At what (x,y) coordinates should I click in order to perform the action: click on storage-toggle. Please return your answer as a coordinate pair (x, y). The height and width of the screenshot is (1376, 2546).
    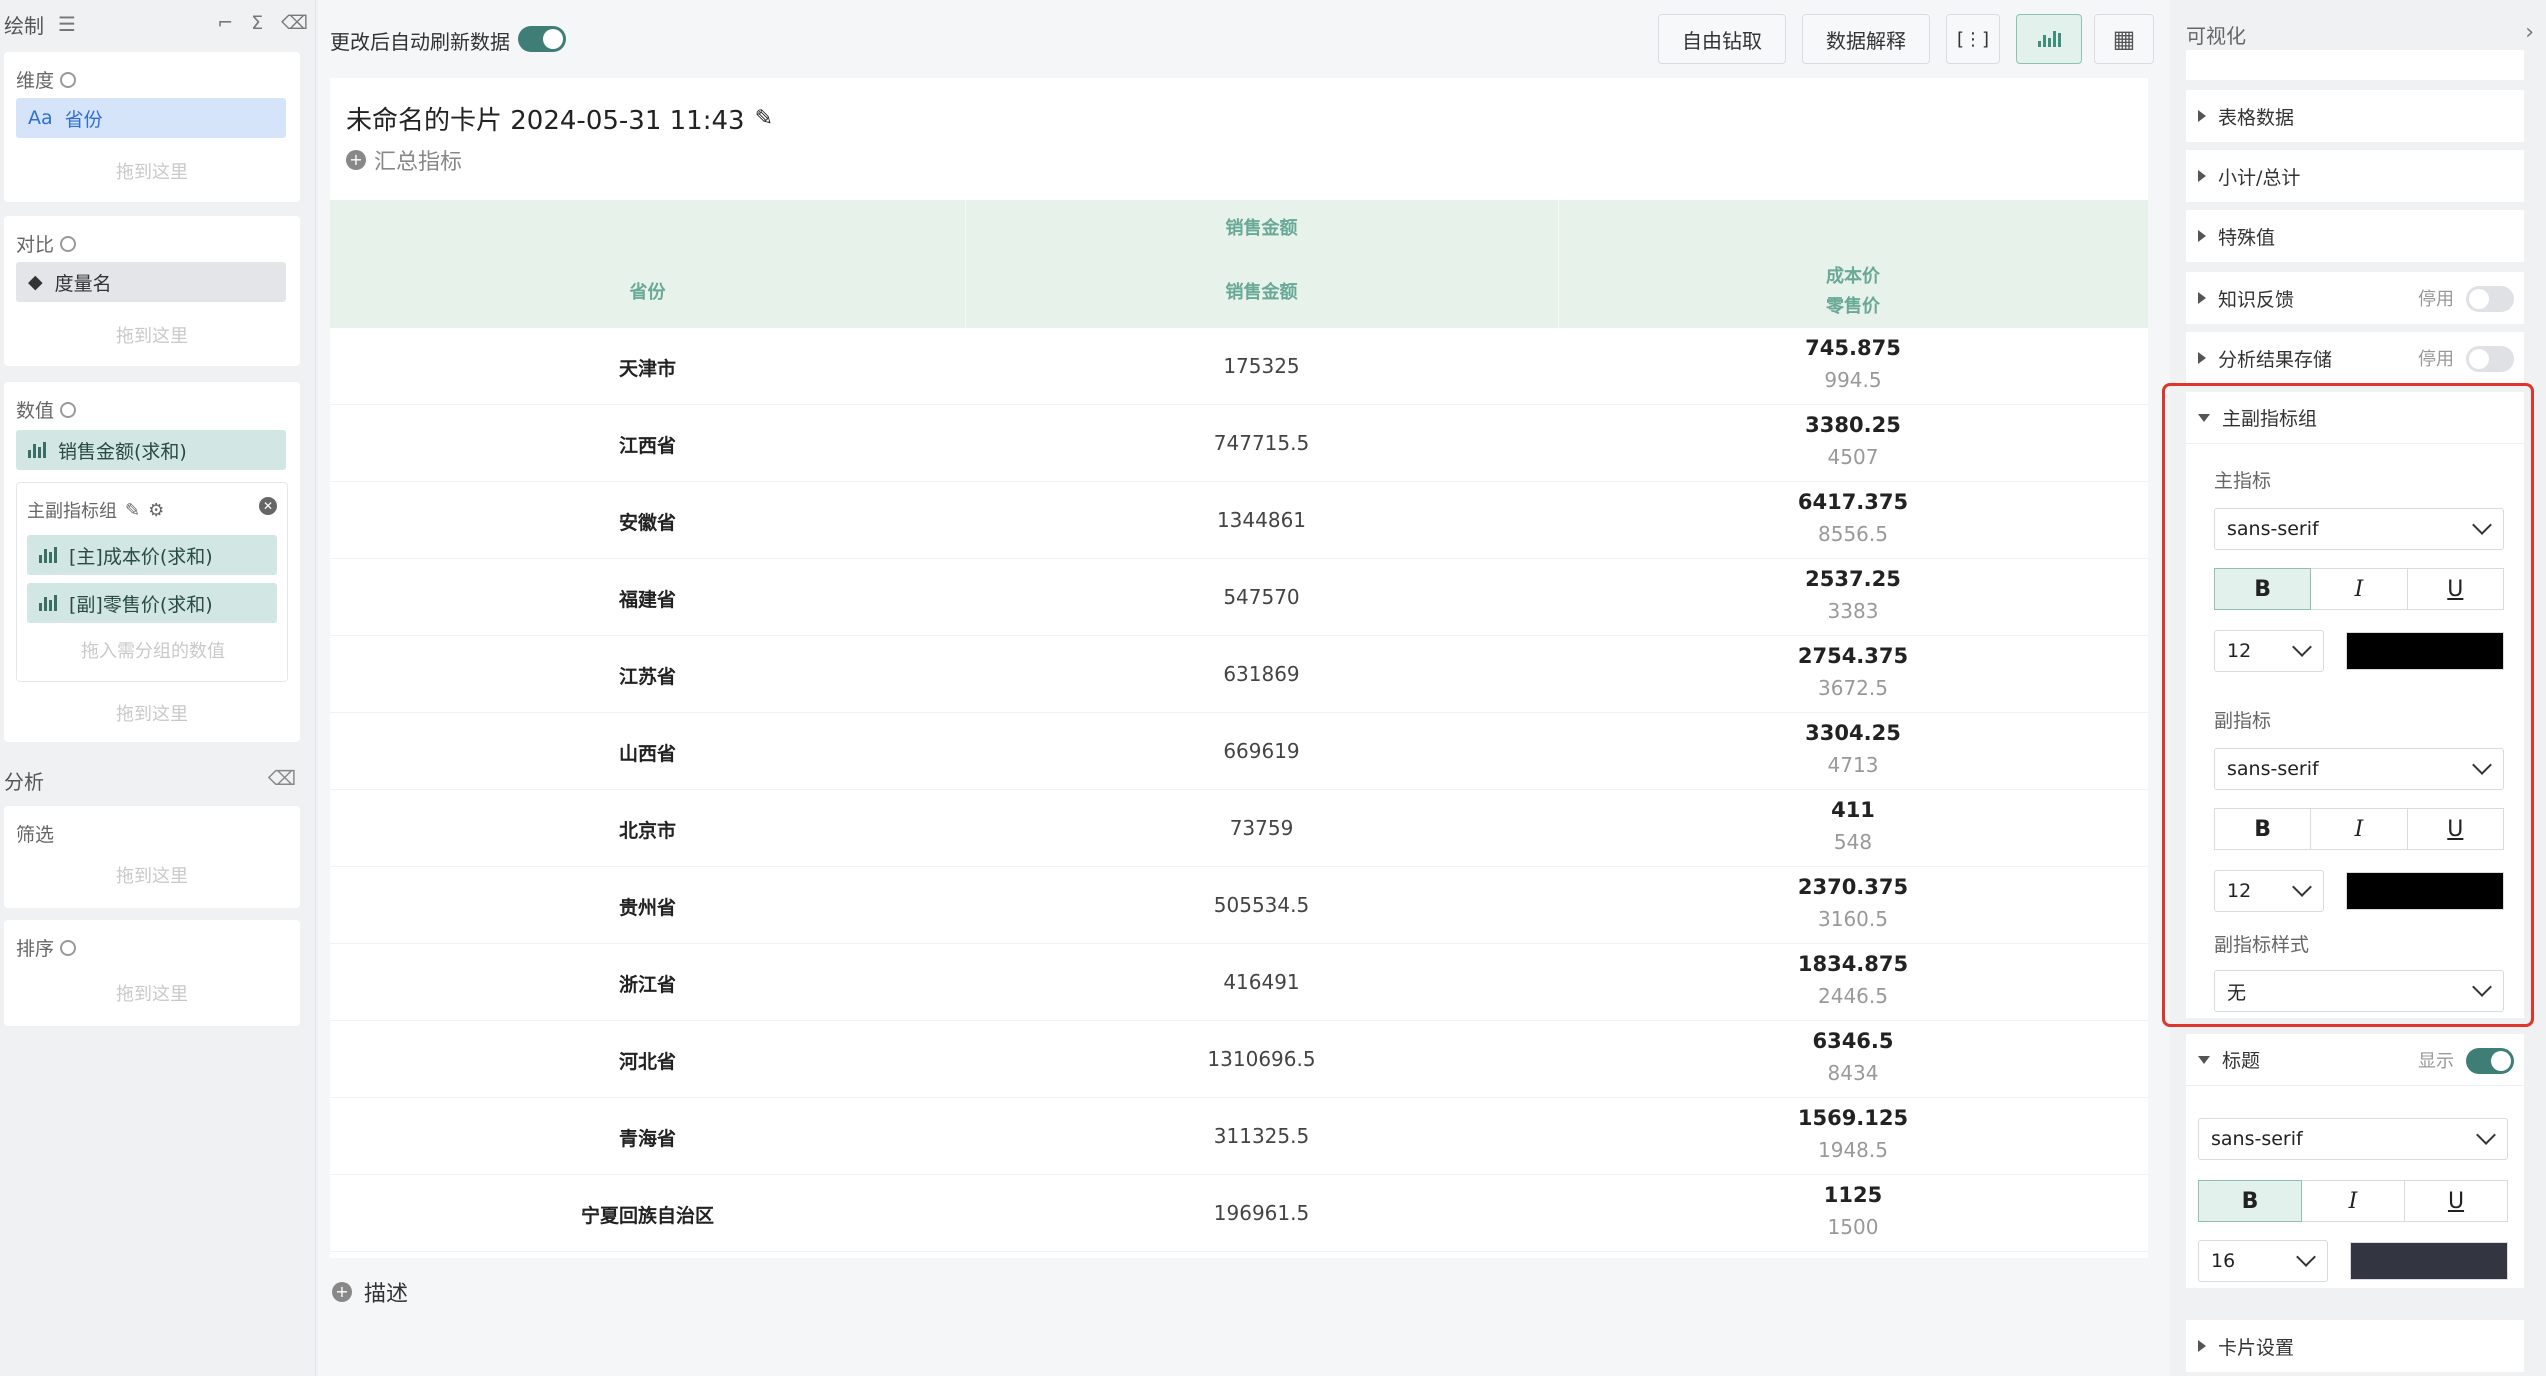
    Looking at the image, I should click on (2490, 359).